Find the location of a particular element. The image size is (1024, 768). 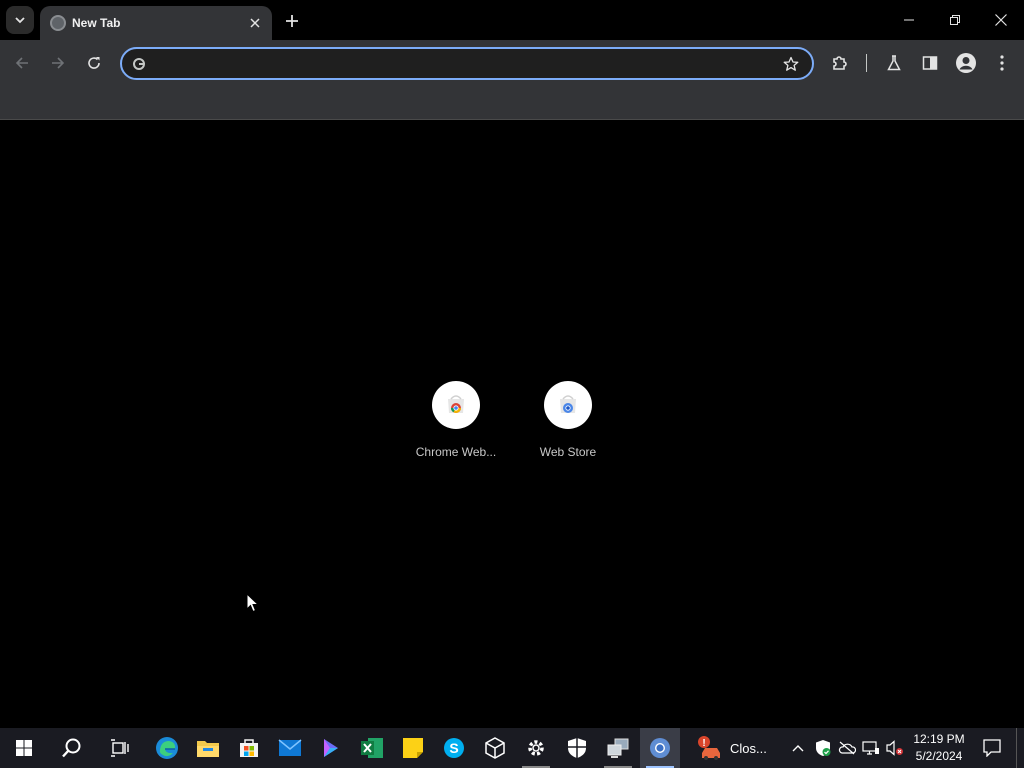

tray-volume is located at coordinates (895, 748).